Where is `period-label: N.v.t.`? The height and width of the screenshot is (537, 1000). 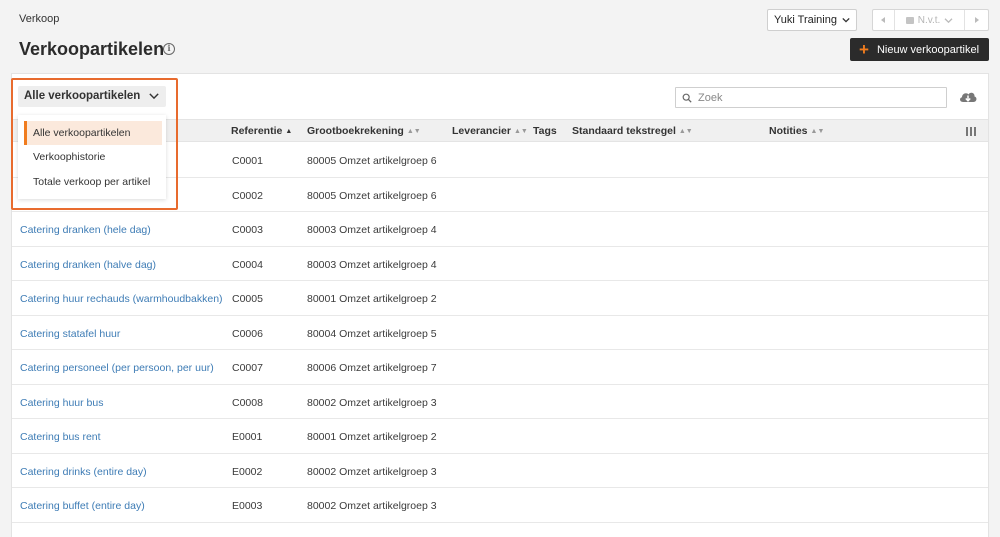
period-label: N.v.t. is located at coordinates (929, 20).